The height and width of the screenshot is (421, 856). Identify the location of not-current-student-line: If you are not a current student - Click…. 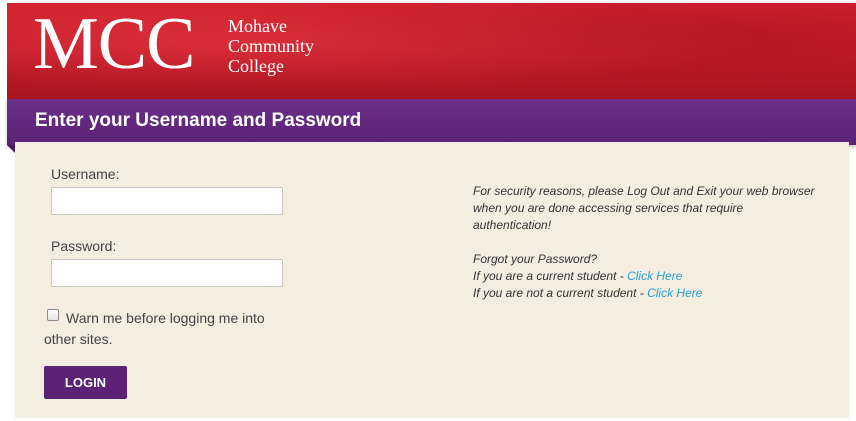
(587, 293).